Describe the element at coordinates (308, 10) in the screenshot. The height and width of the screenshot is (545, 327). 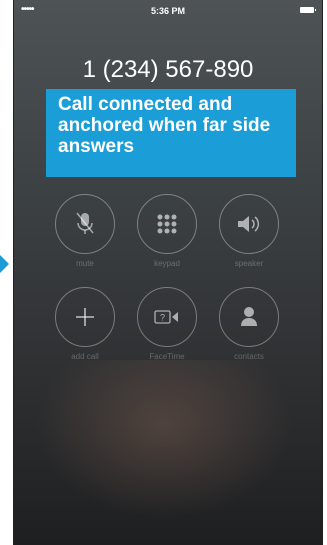
I see `battery-icon` at that location.